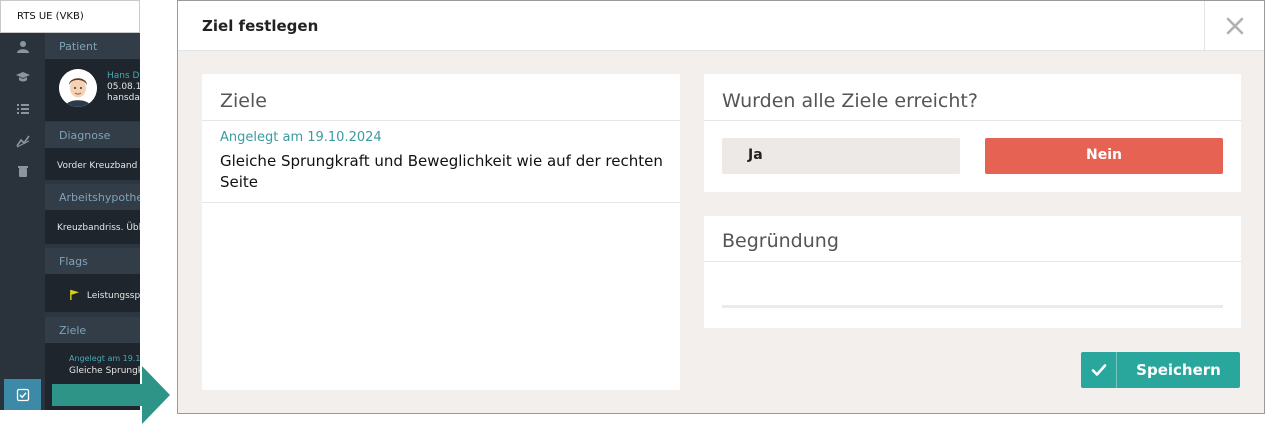  I want to click on goal-item-divider, so click(441, 202).